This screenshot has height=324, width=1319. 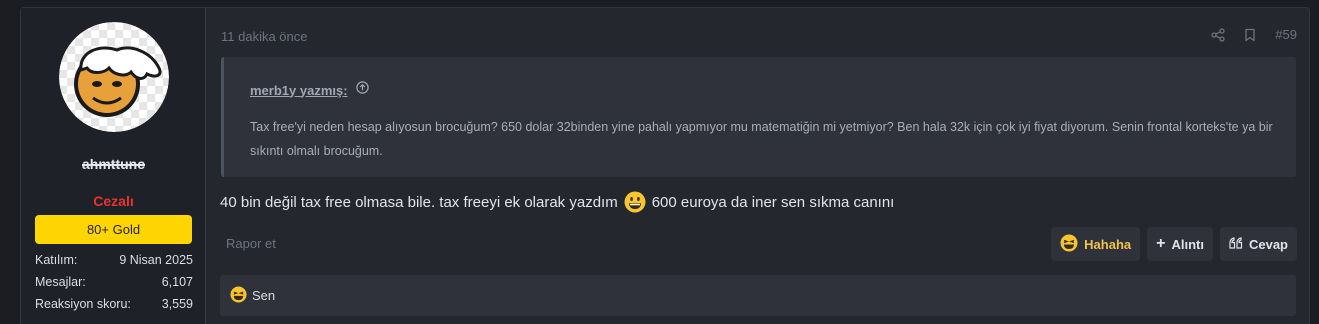 I want to click on avatar, so click(x=114, y=77).